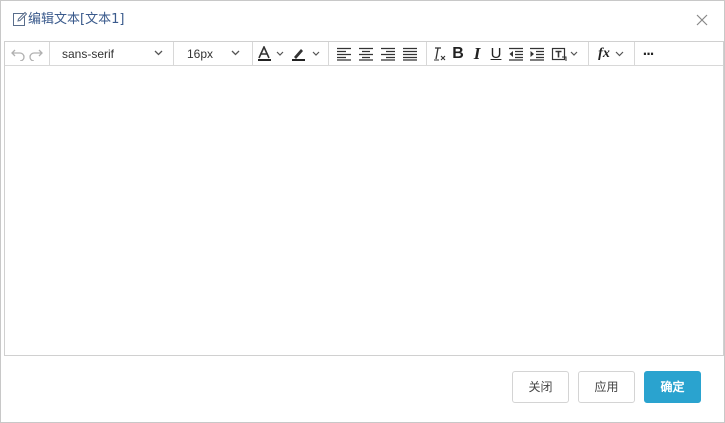  What do you see at coordinates (672, 387) in the screenshot?
I see `confirm-button: 确定` at bounding box center [672, 387].